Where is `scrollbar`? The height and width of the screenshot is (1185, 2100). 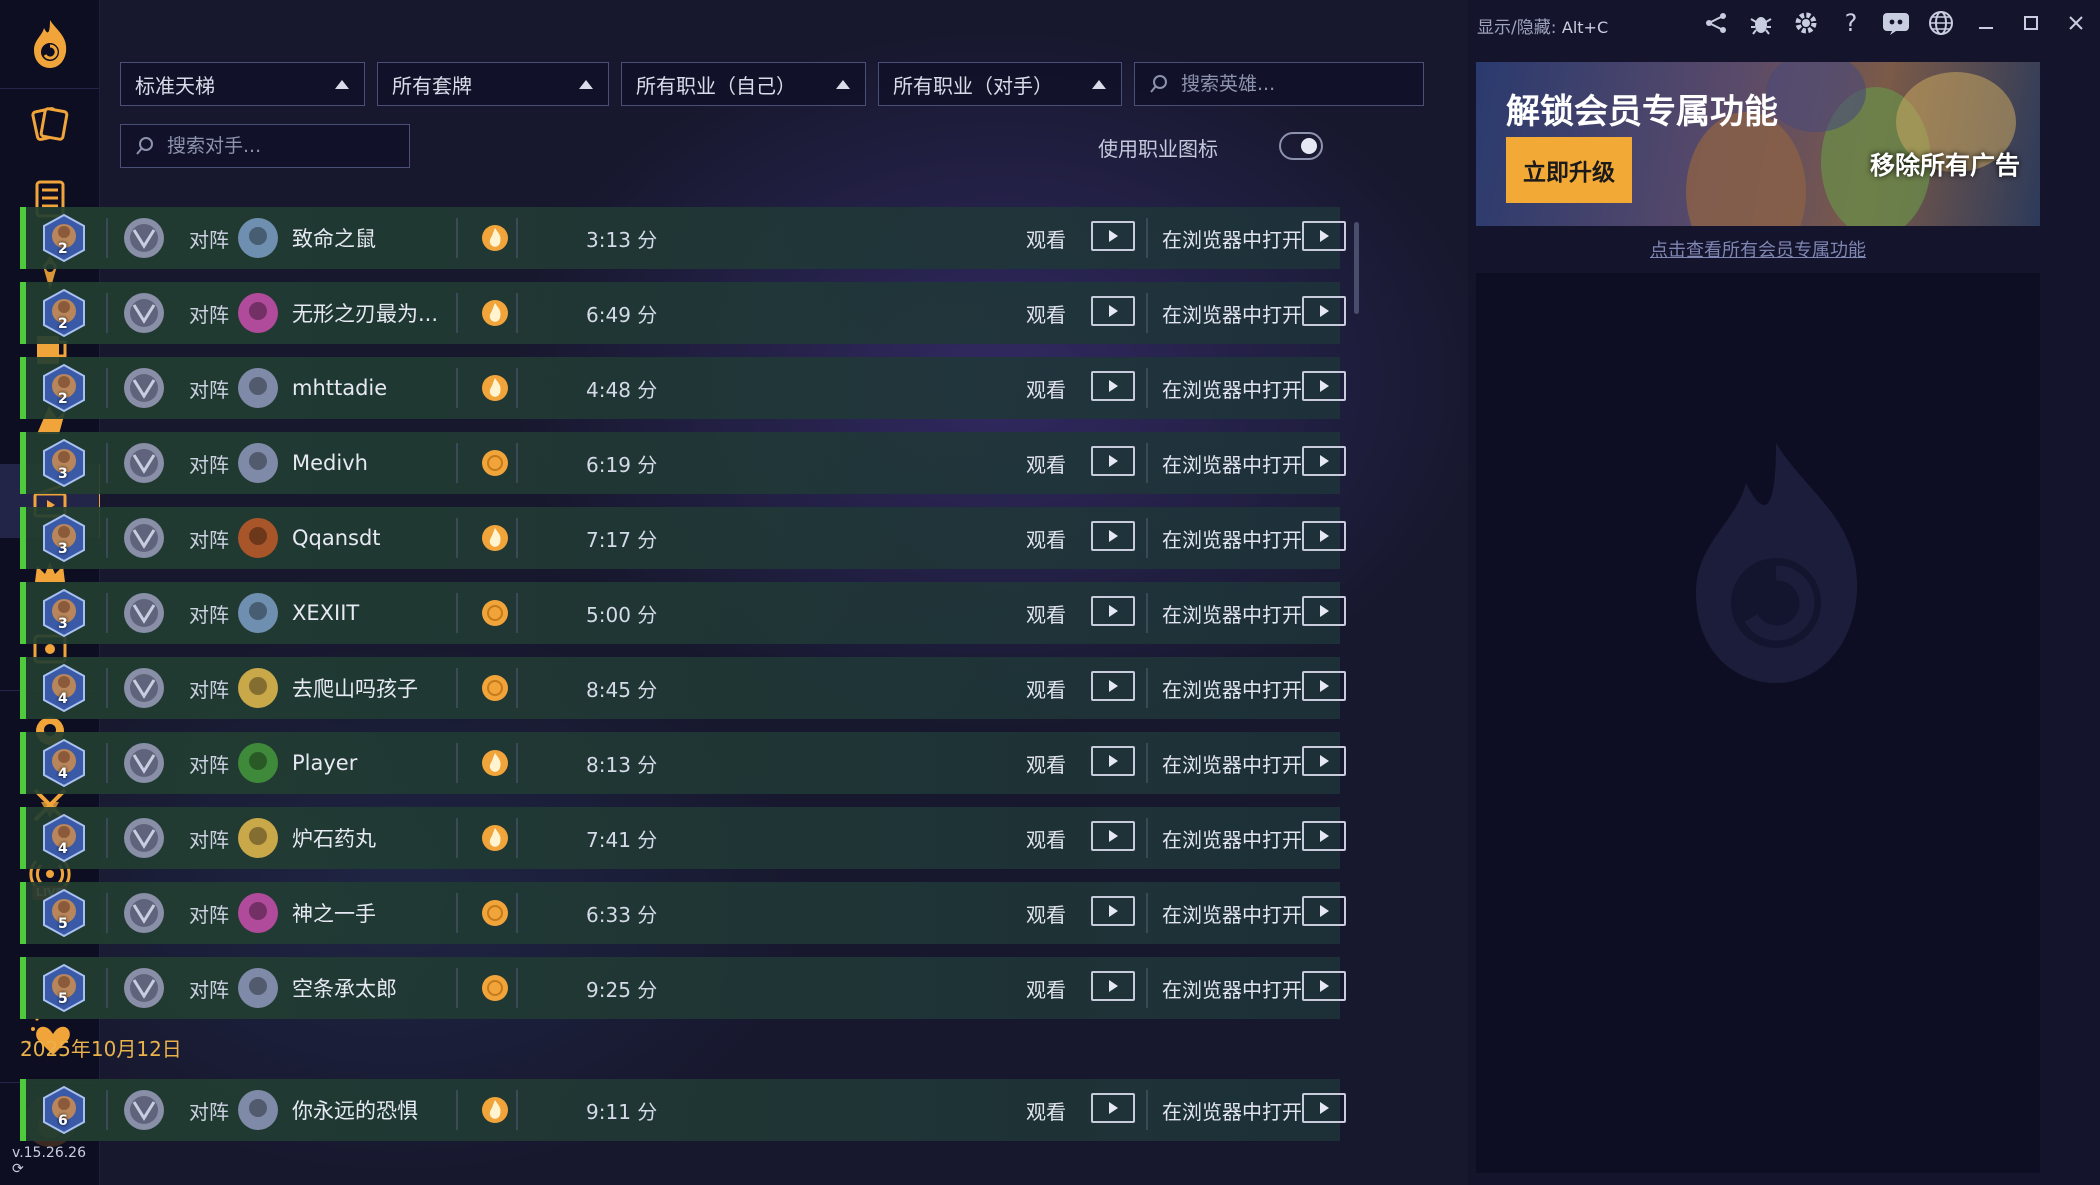 scrollbar is located at coordinates (1356, 268).